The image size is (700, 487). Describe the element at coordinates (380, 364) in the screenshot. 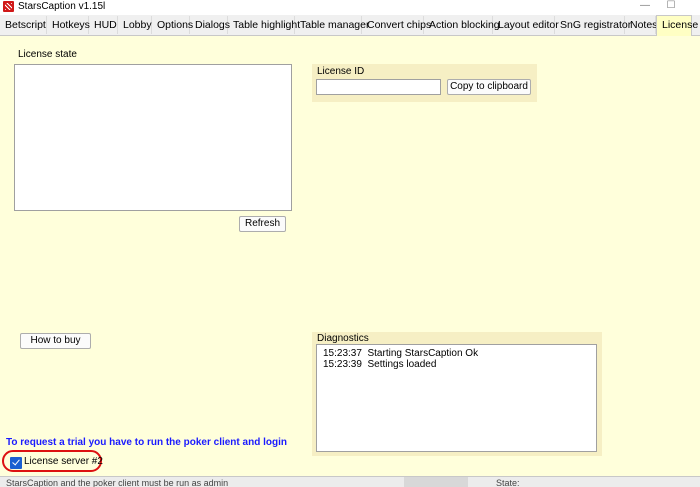

I see `log-line: 15:23:39 Settings loaded` at that location.